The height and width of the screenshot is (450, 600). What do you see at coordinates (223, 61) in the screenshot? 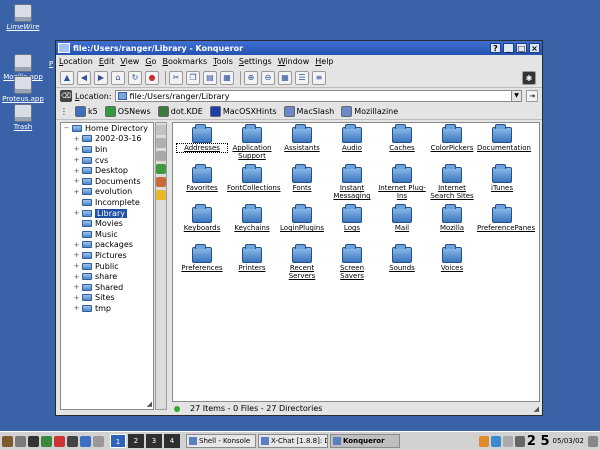
I see `menu-tools: Tools` at bounding box center [223, 61].